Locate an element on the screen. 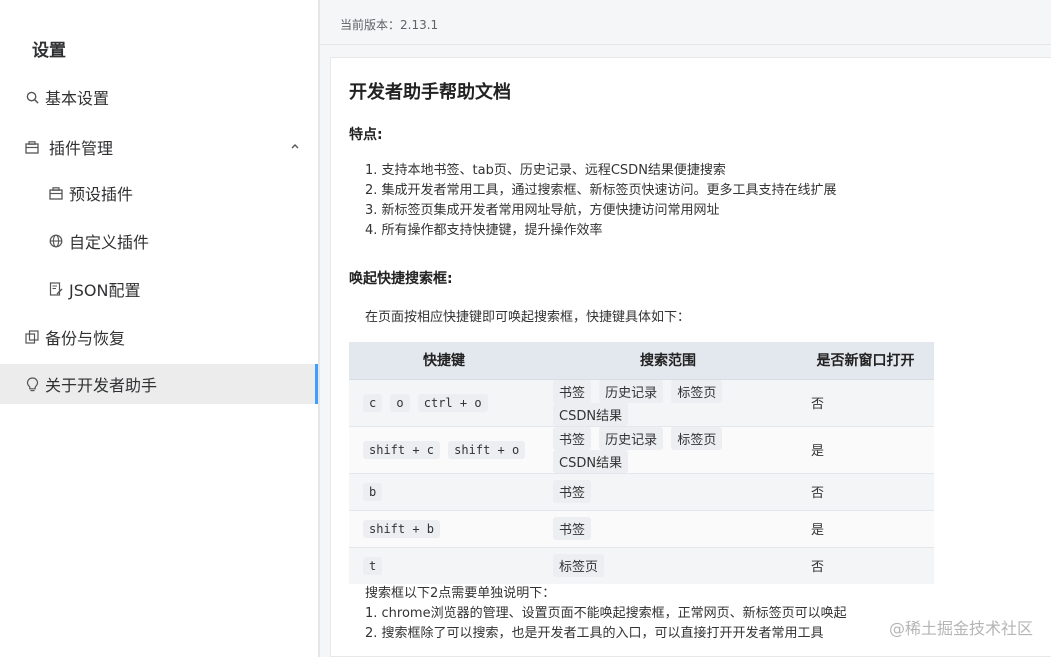 The width and height of the screenshot is (1051, 657). version-label: 当前版本：2.13.1 is located at coordinates (389, 25).